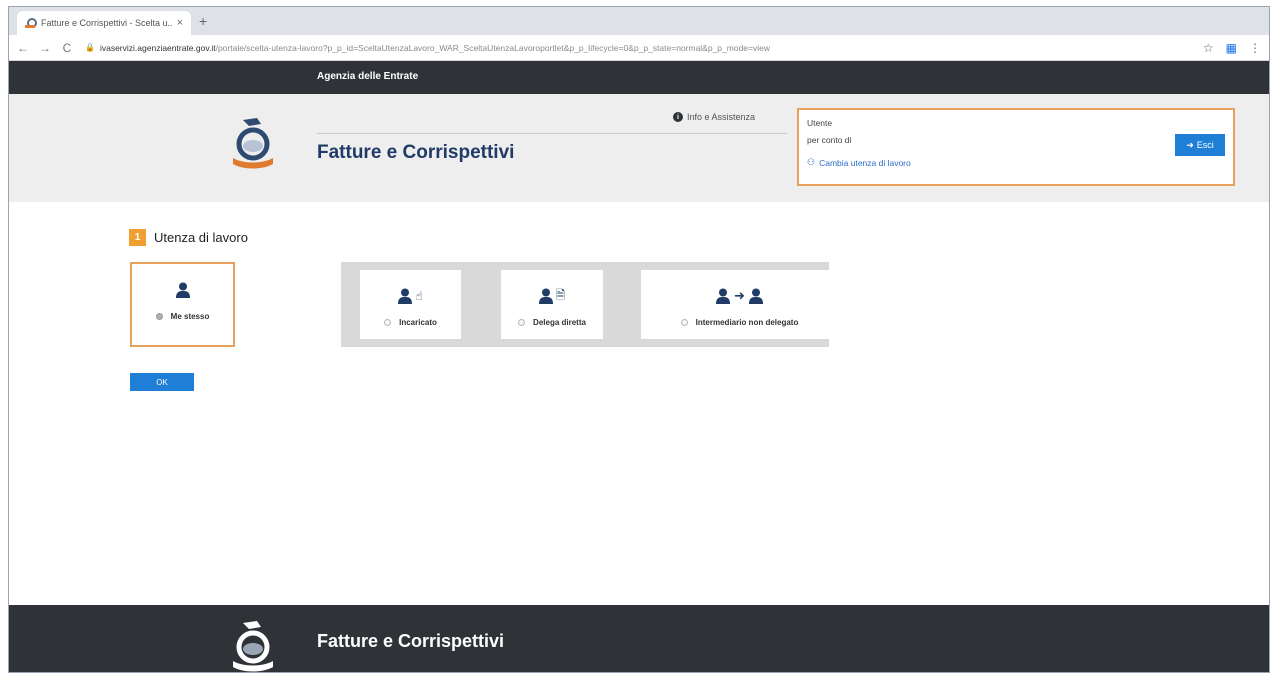 The height and width of the screenshot is (673, 1273). I want to click on arrow-right-icon: ➜, so click(739, 295).